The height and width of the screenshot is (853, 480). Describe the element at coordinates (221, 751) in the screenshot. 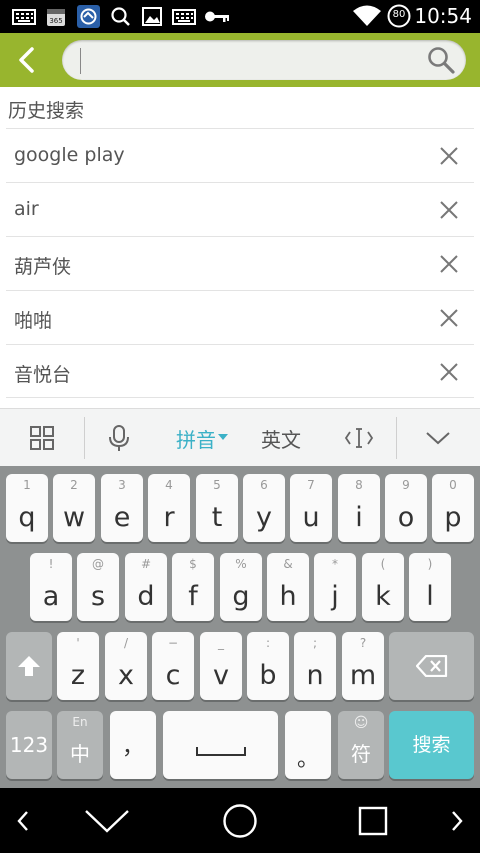

I see `space-bar-icon` at that location.